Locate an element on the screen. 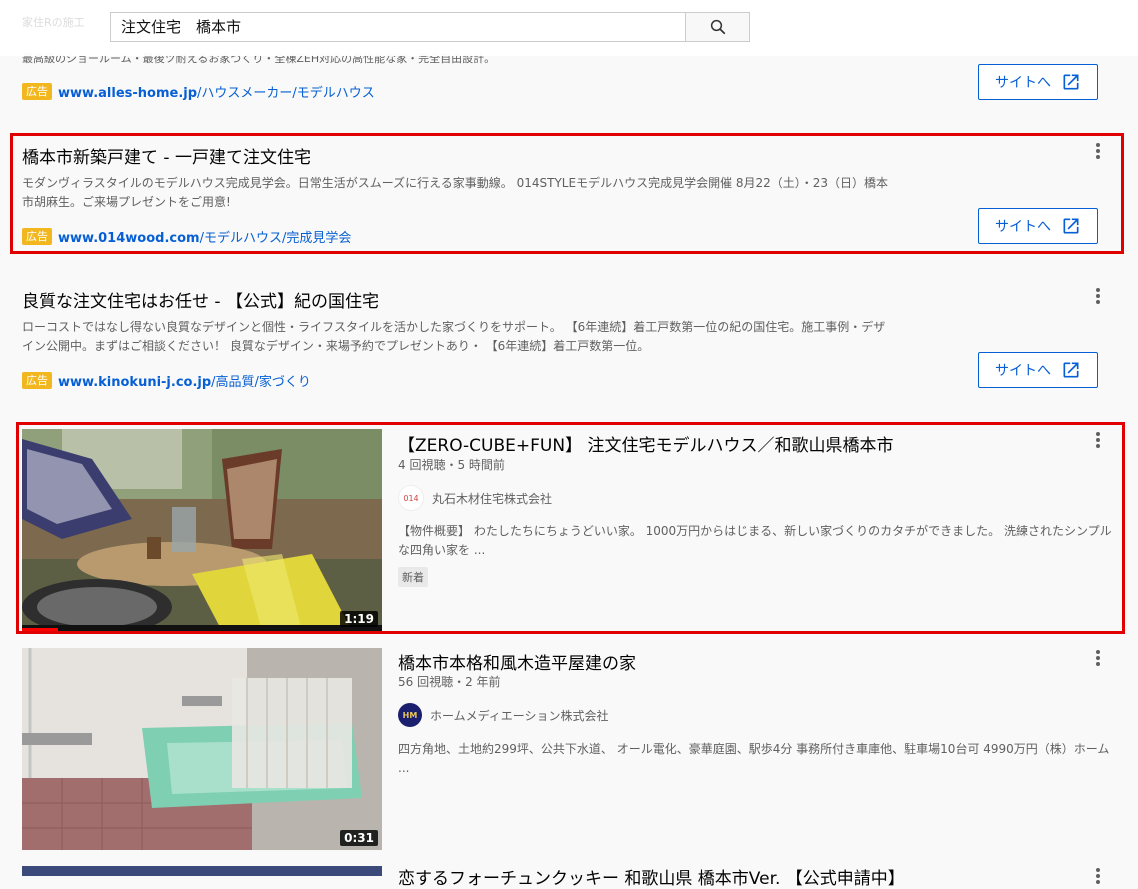  video-meta: 56 回視聴・2 年前 is located at coordinates (449, 682).